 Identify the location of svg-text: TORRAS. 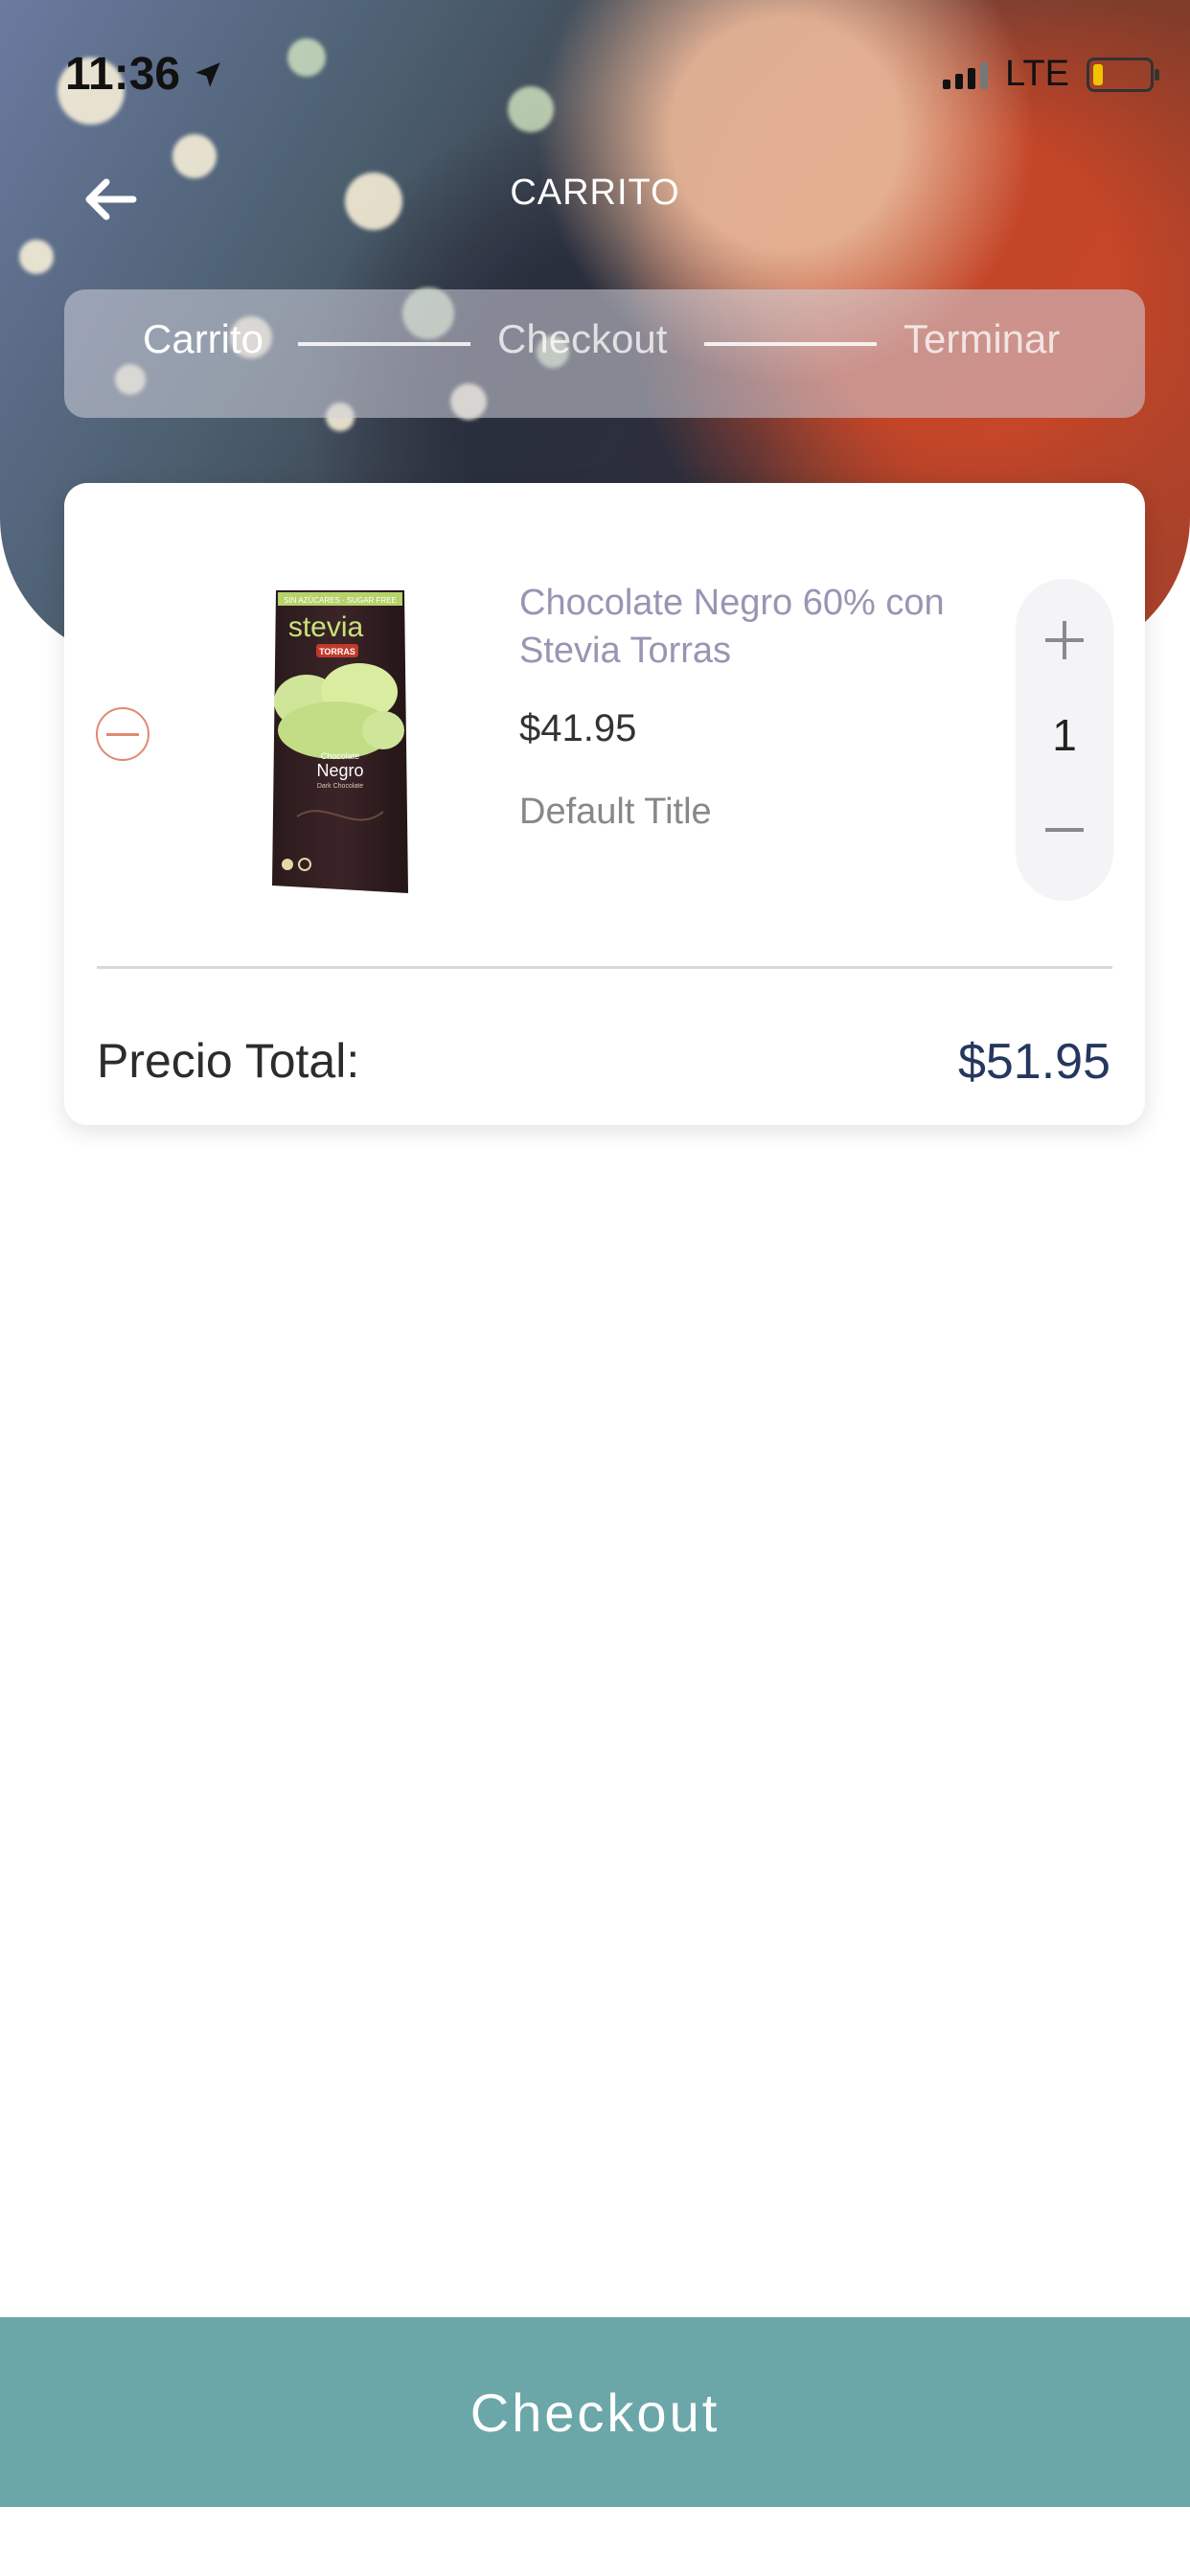
(337, 651).